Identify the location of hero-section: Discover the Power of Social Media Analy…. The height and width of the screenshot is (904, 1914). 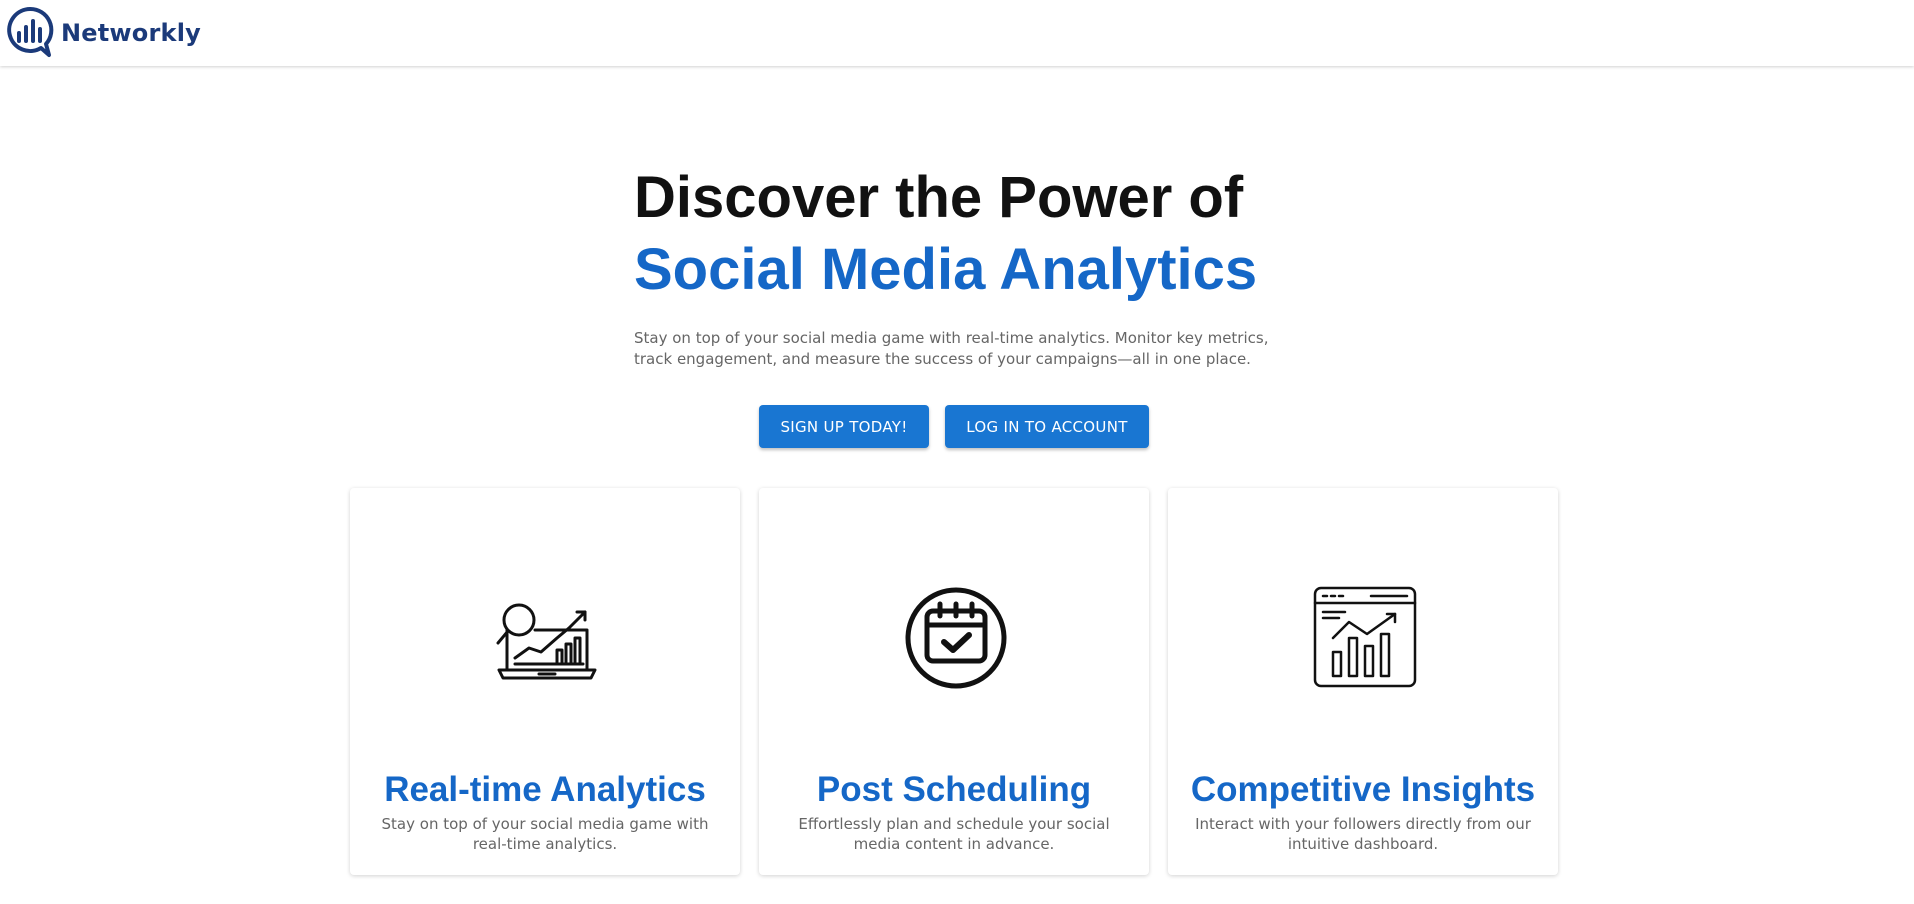
(974, 266).